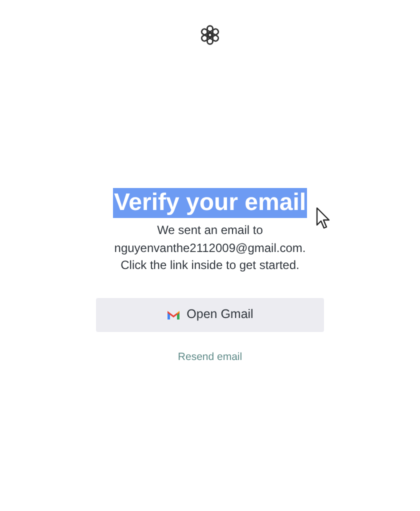 The height and width of the screenshot is (511, 420). Describe the element at coordinates (210, 358) in the screenshot. I see `resend-email-link: Resend email` at that location.